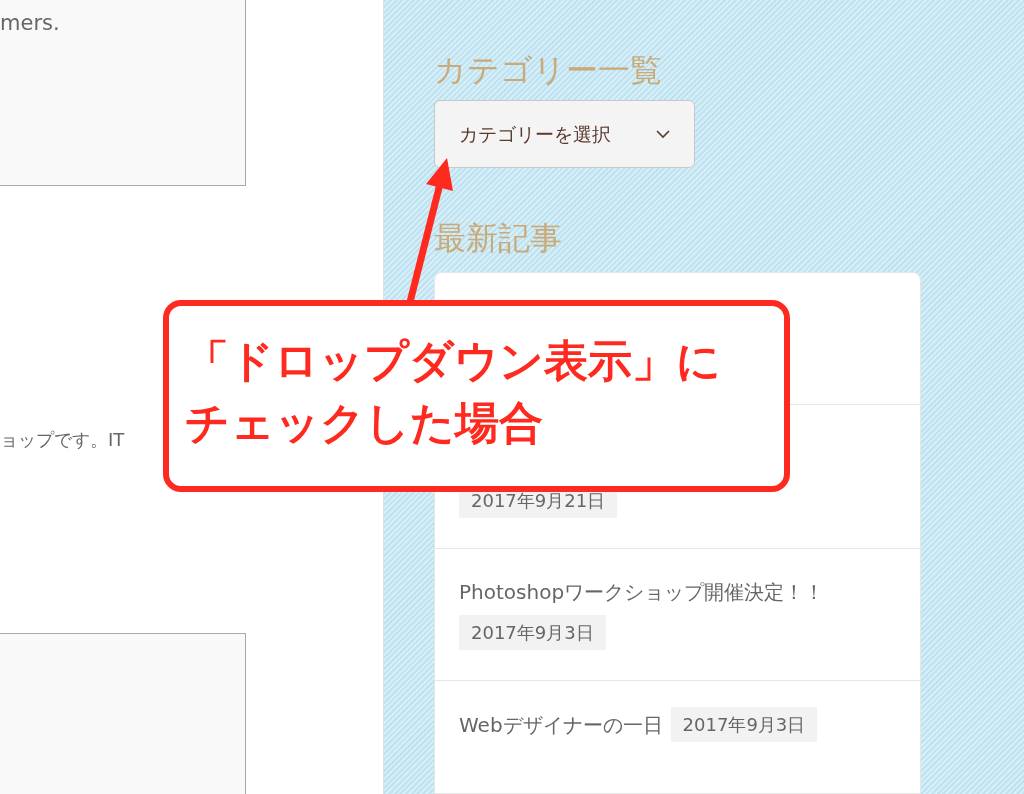 The width and height of the screenshot is (1024, 794). What do you see at coordinates (548, 70) in the screenshot?
I see `category-heading: カテゴリー一覧` at bounding box center [548, 70].